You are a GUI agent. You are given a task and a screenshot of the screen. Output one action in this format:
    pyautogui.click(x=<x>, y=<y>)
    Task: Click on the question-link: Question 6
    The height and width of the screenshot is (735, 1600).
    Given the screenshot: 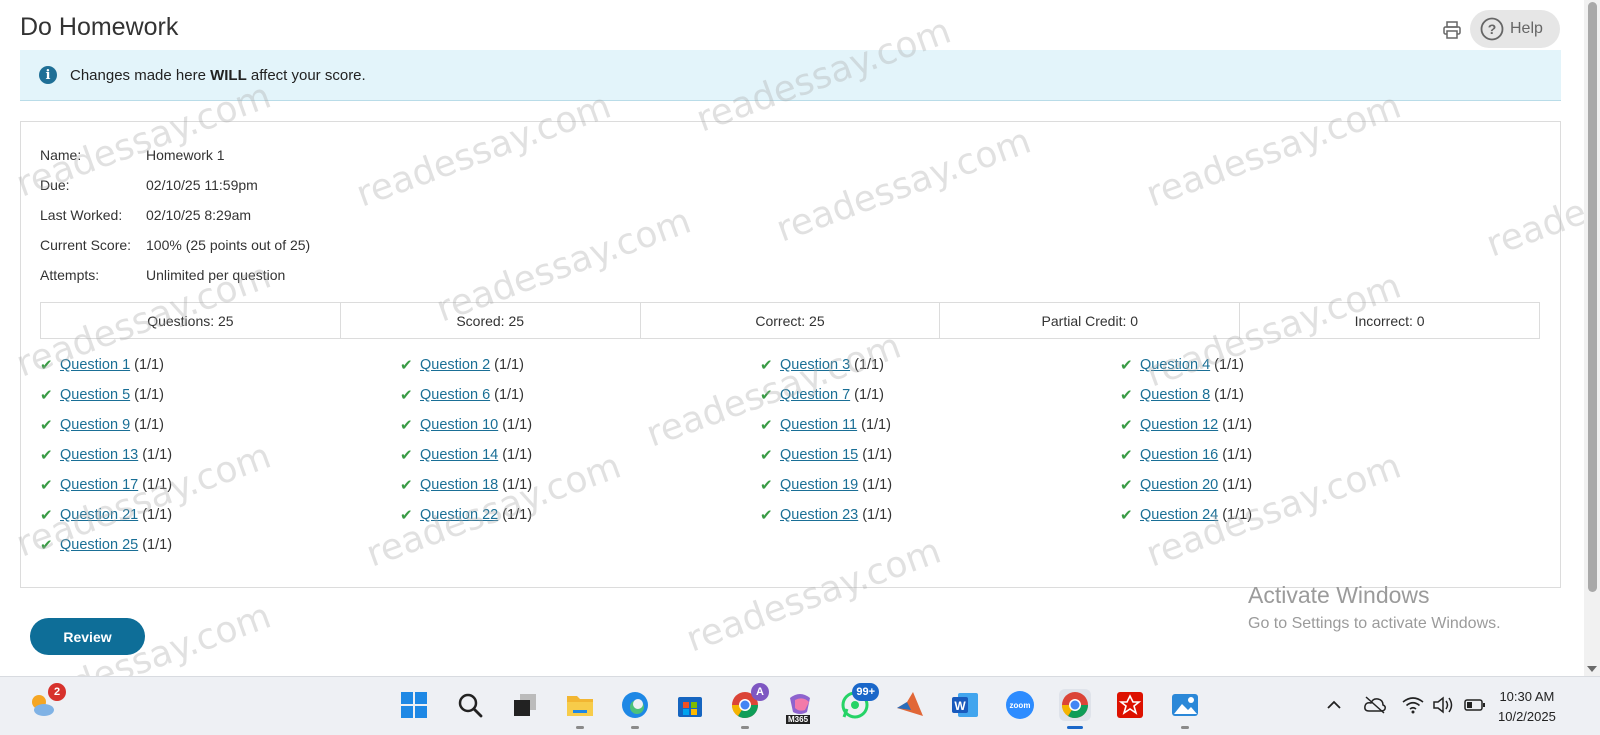 What is the action you would take?
    pyautogui.click(x=455, y=395)
    